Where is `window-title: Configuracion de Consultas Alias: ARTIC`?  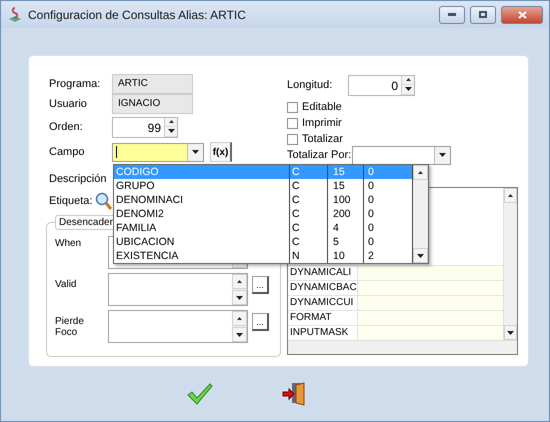
window-title: Configuracion de Consultas Alias: ARTIC is located at coordinates (137, 15).